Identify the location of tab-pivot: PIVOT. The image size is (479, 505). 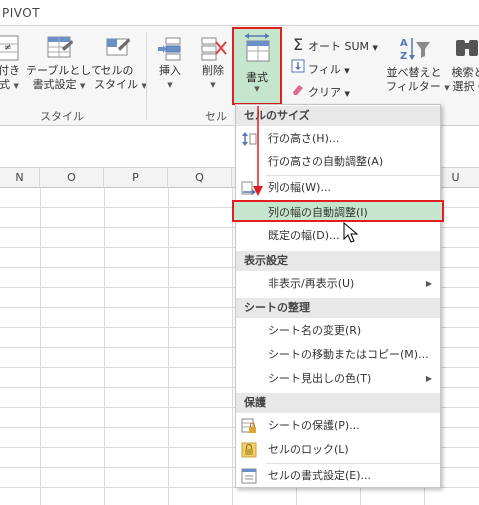
(21, 13).